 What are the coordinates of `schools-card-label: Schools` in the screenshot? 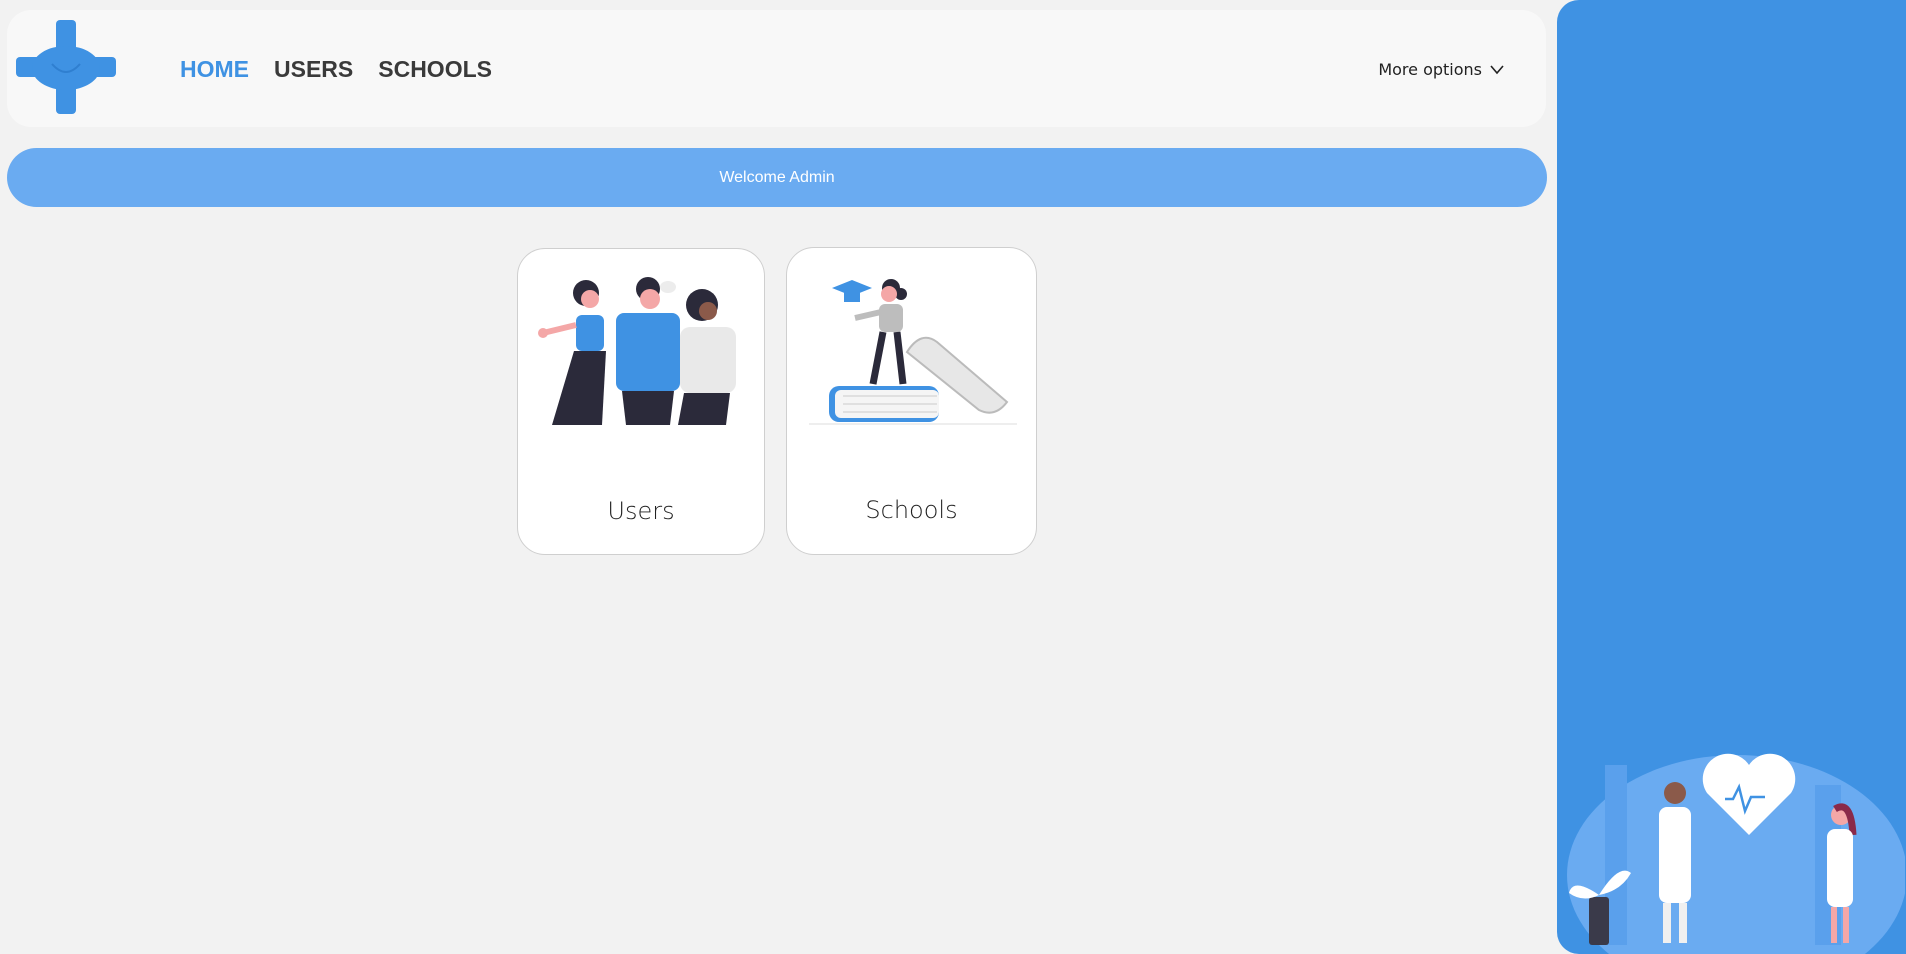 It's located at (911, 510).